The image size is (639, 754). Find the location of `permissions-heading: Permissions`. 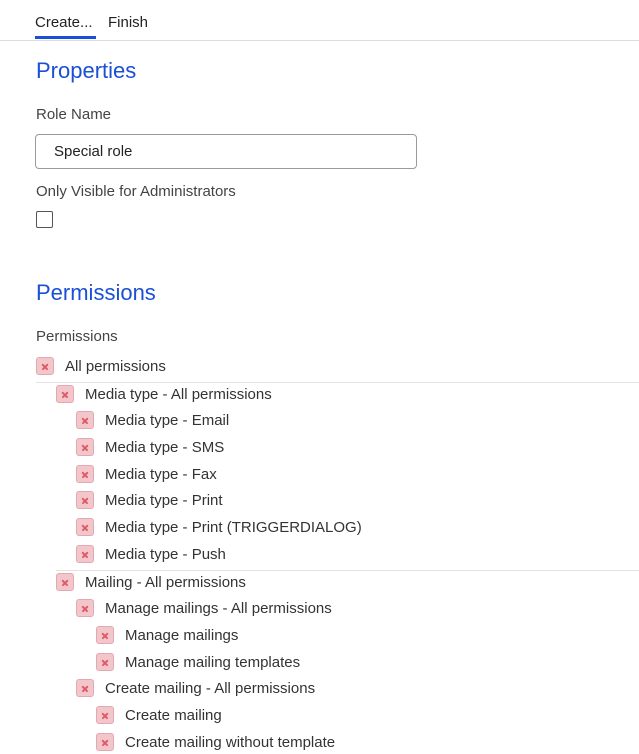

permissions-heading: Permissions is located at coordinates (96, 292).